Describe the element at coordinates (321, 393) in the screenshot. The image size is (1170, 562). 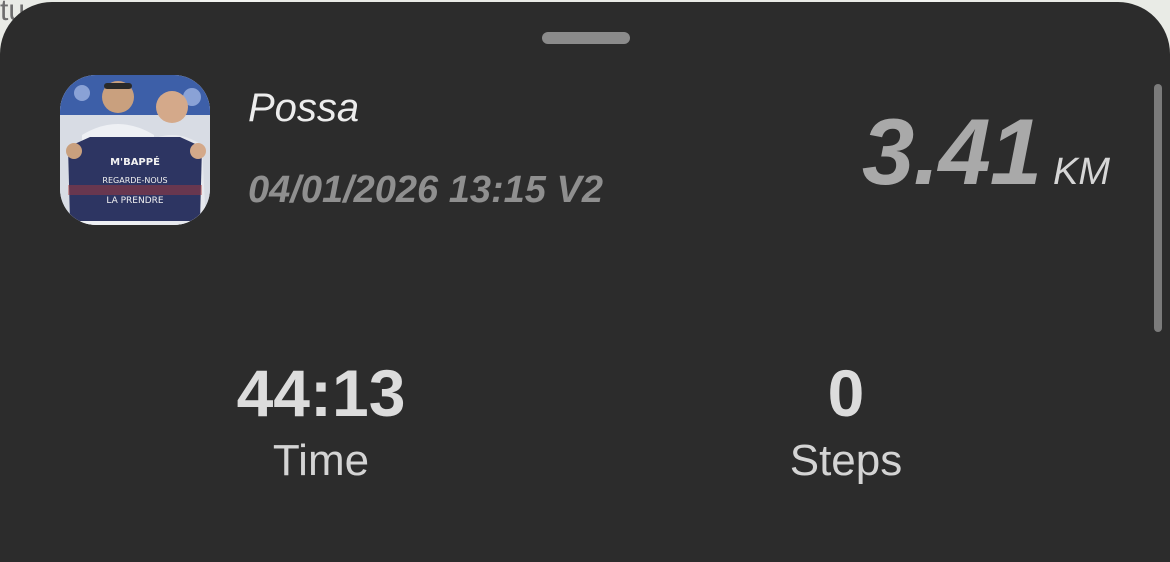
I see `time-value: 44:13` at that location.